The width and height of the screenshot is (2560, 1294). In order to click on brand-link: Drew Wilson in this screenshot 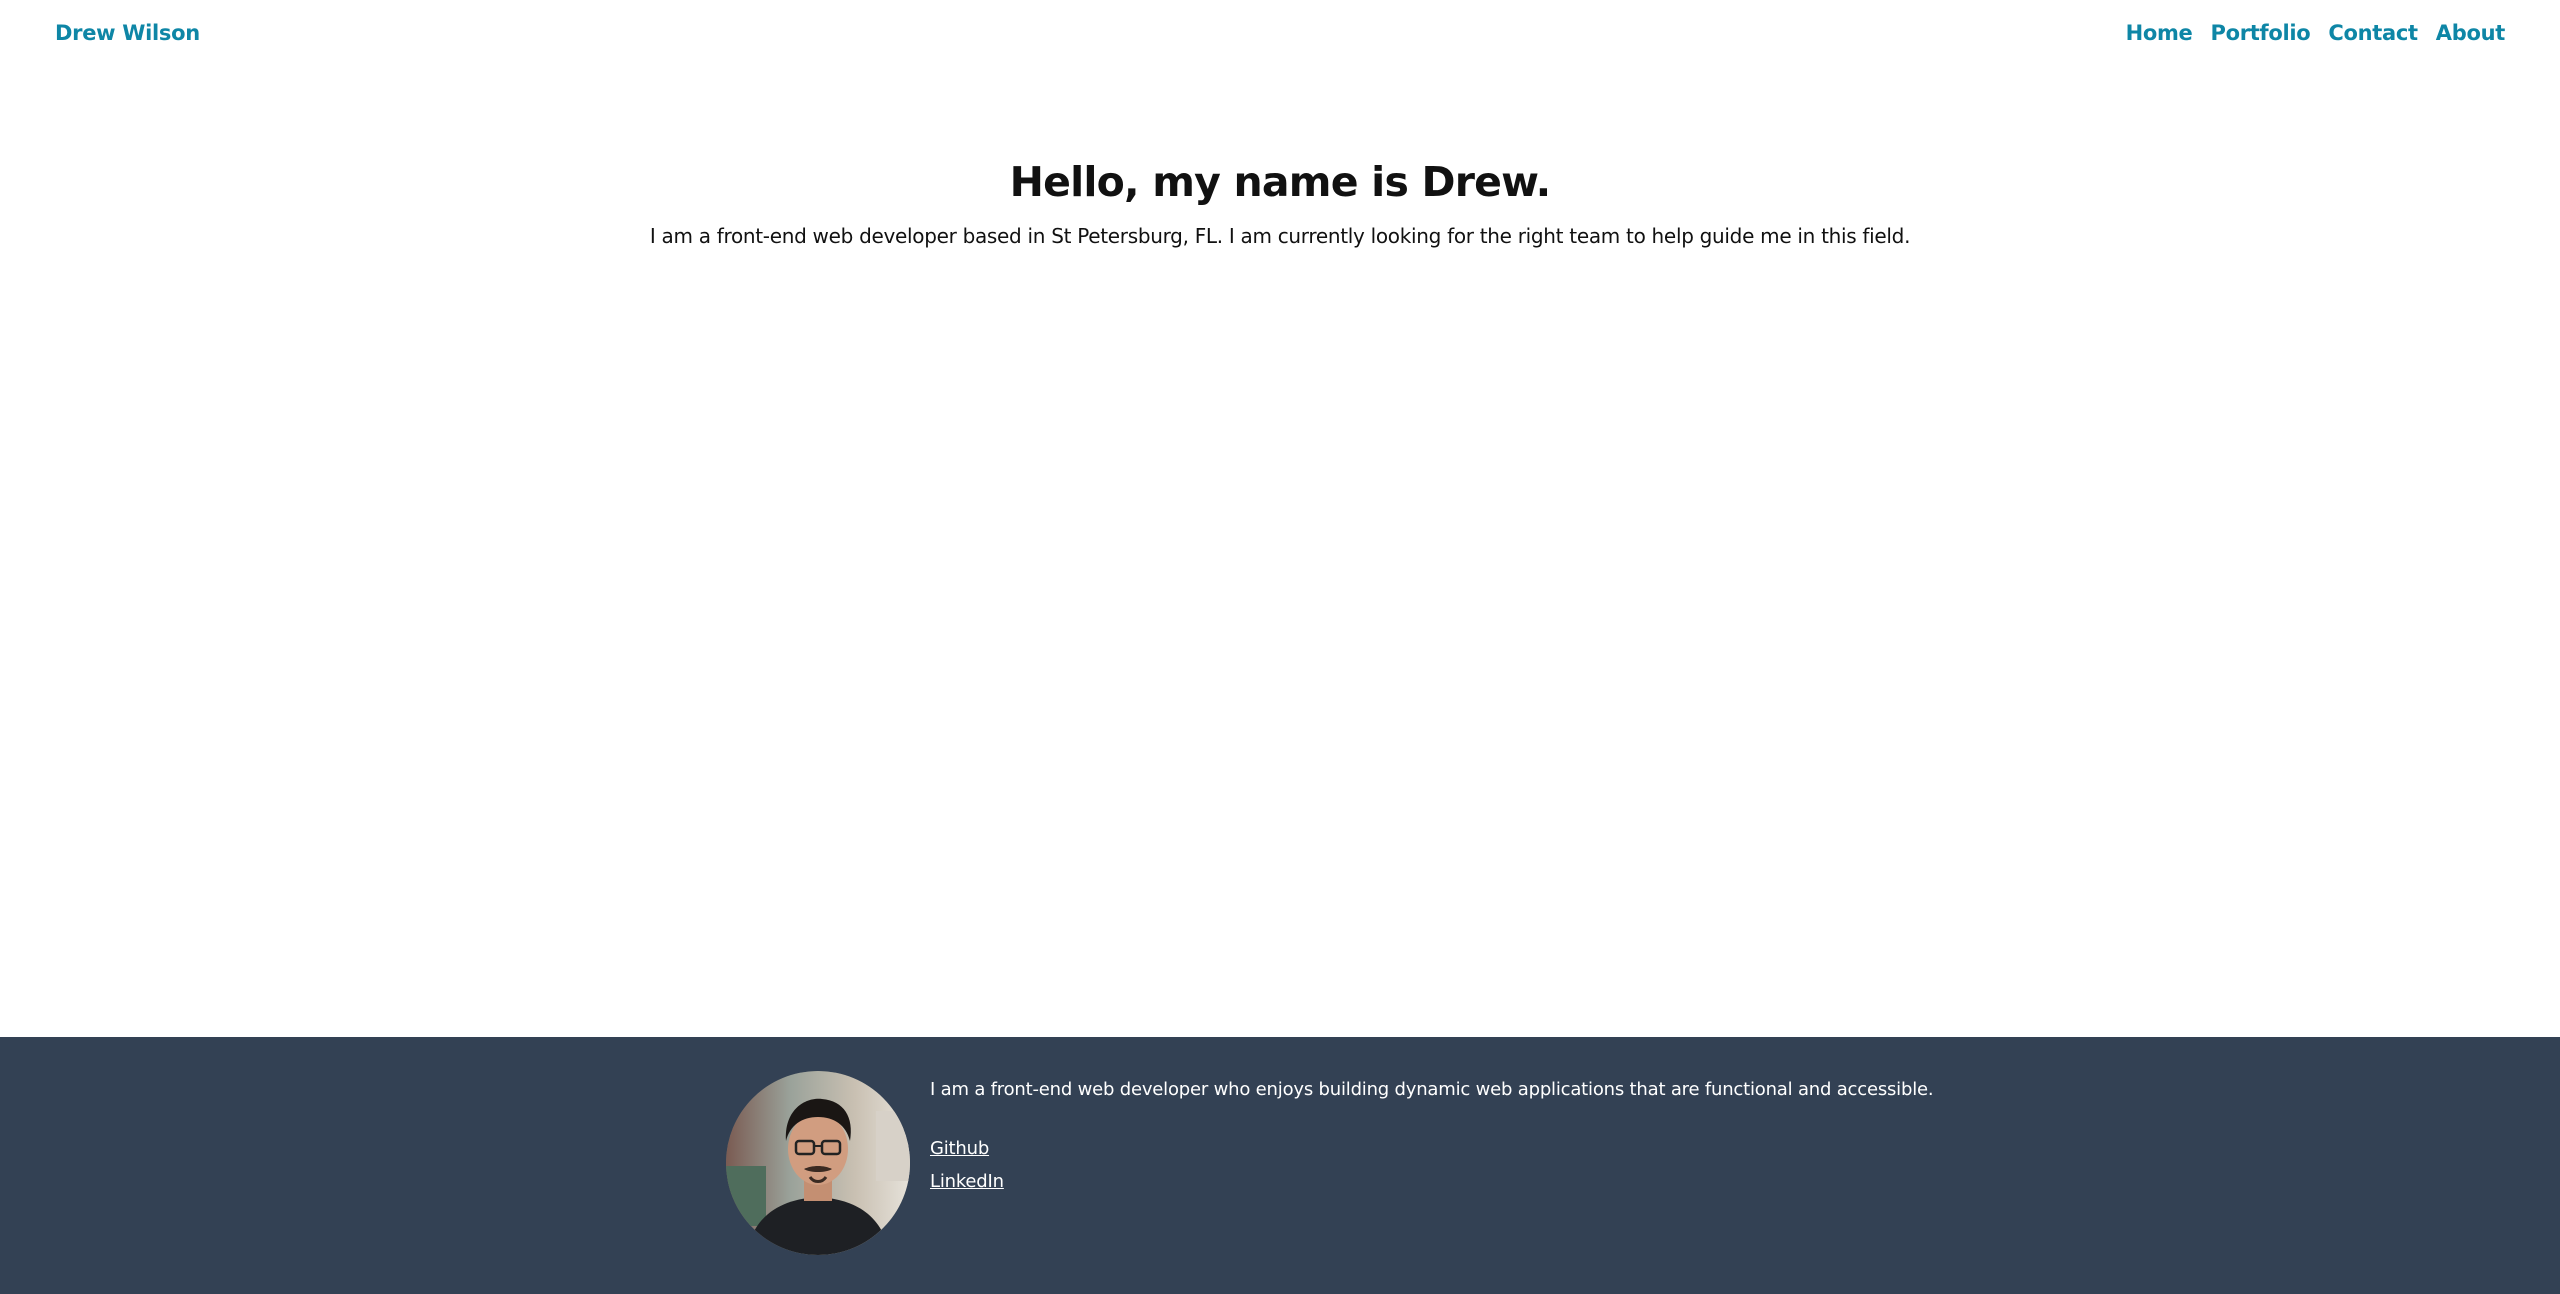, I will do `click(127, 33)`.